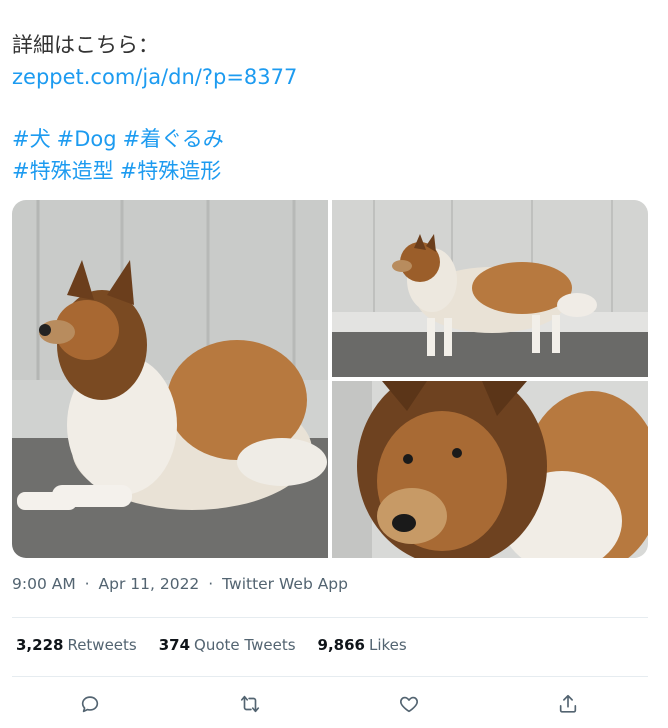  What do you see at coordinates (85, 45) in the screenshot?
I see `tweet-text-line: 詳細はこちら：` at bounding box center [85, 45].